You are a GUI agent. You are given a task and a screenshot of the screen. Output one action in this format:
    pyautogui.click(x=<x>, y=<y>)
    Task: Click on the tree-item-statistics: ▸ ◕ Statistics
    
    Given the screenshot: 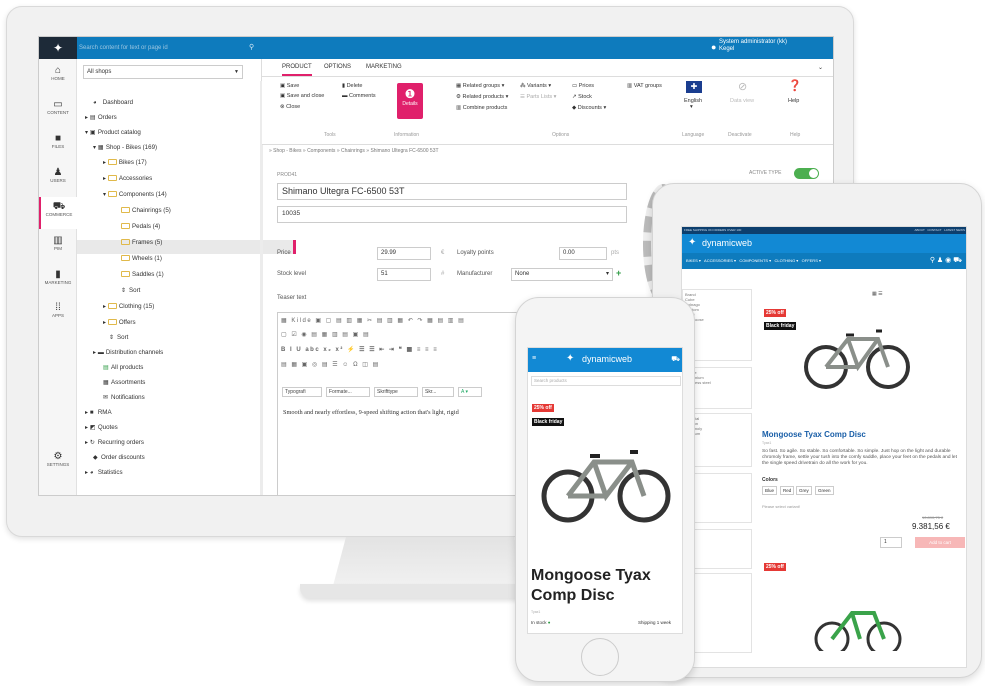 What is the action you would take?
    pyautogui.click(x=104, y=472)
    